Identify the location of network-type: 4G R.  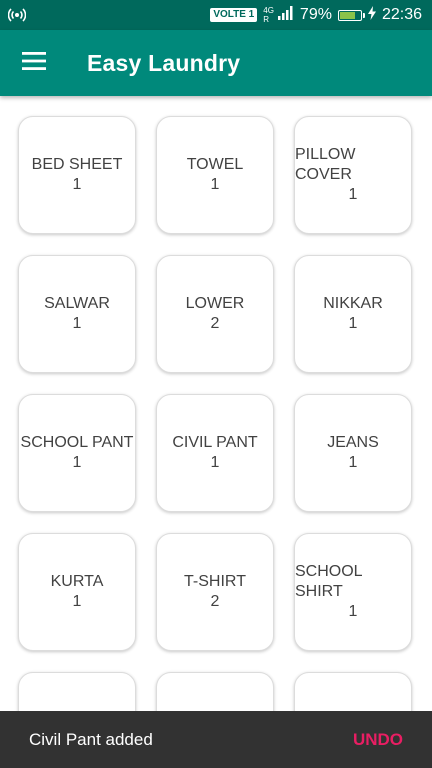
(268, 15).